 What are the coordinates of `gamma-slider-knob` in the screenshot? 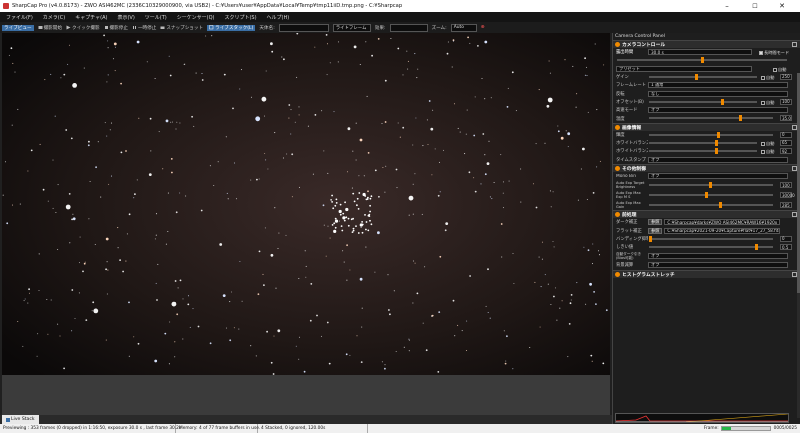 It's located at (718, 134).